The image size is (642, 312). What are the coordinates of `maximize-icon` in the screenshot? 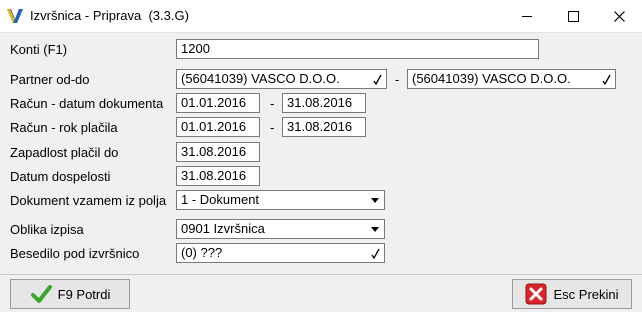 It's located at (573, 16).